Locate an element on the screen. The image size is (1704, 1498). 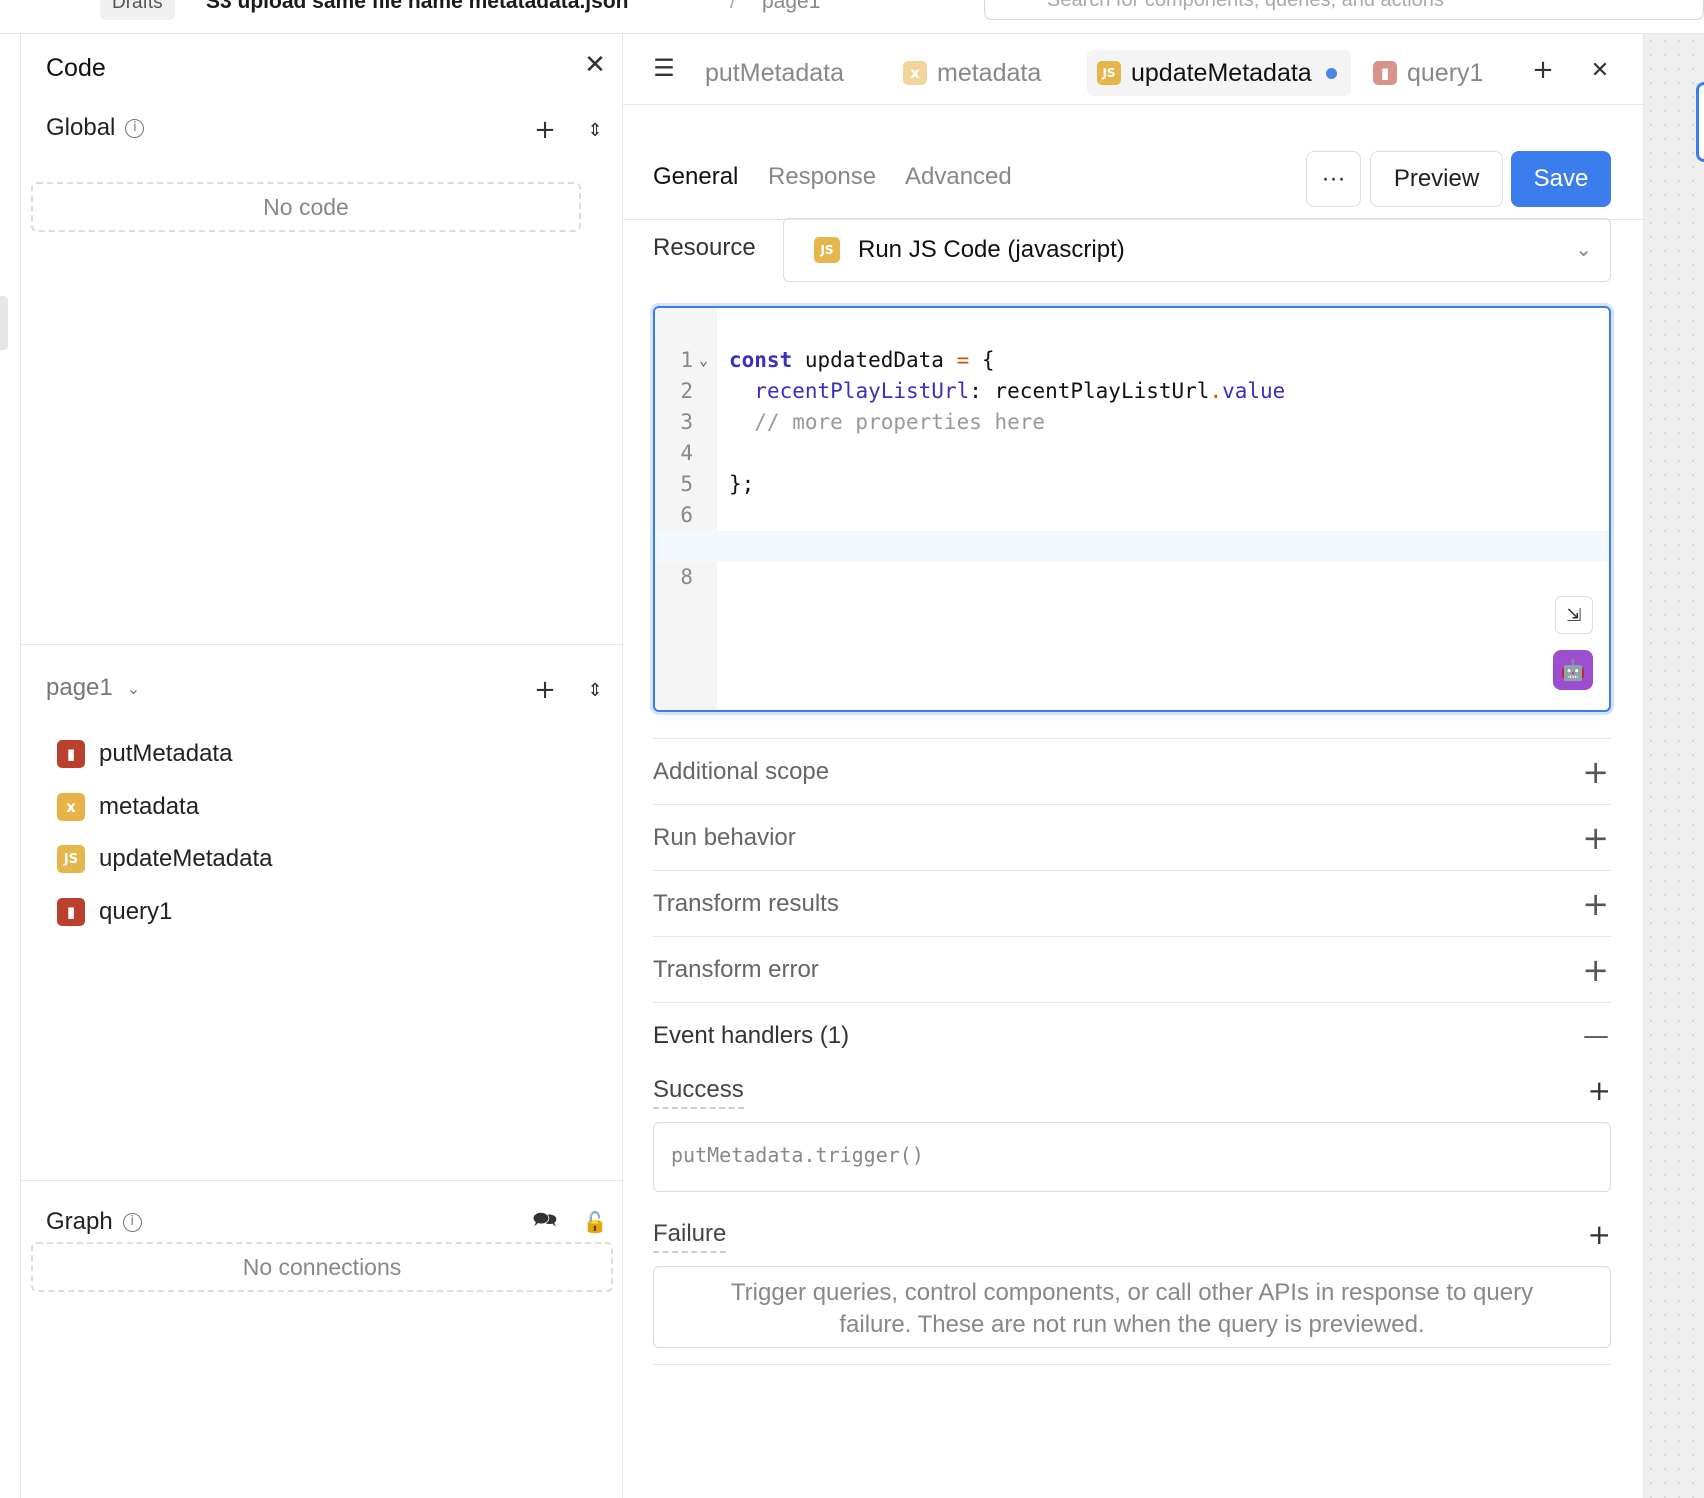
code-line: 3 // more properties here is located at coordinates (1132, 405).